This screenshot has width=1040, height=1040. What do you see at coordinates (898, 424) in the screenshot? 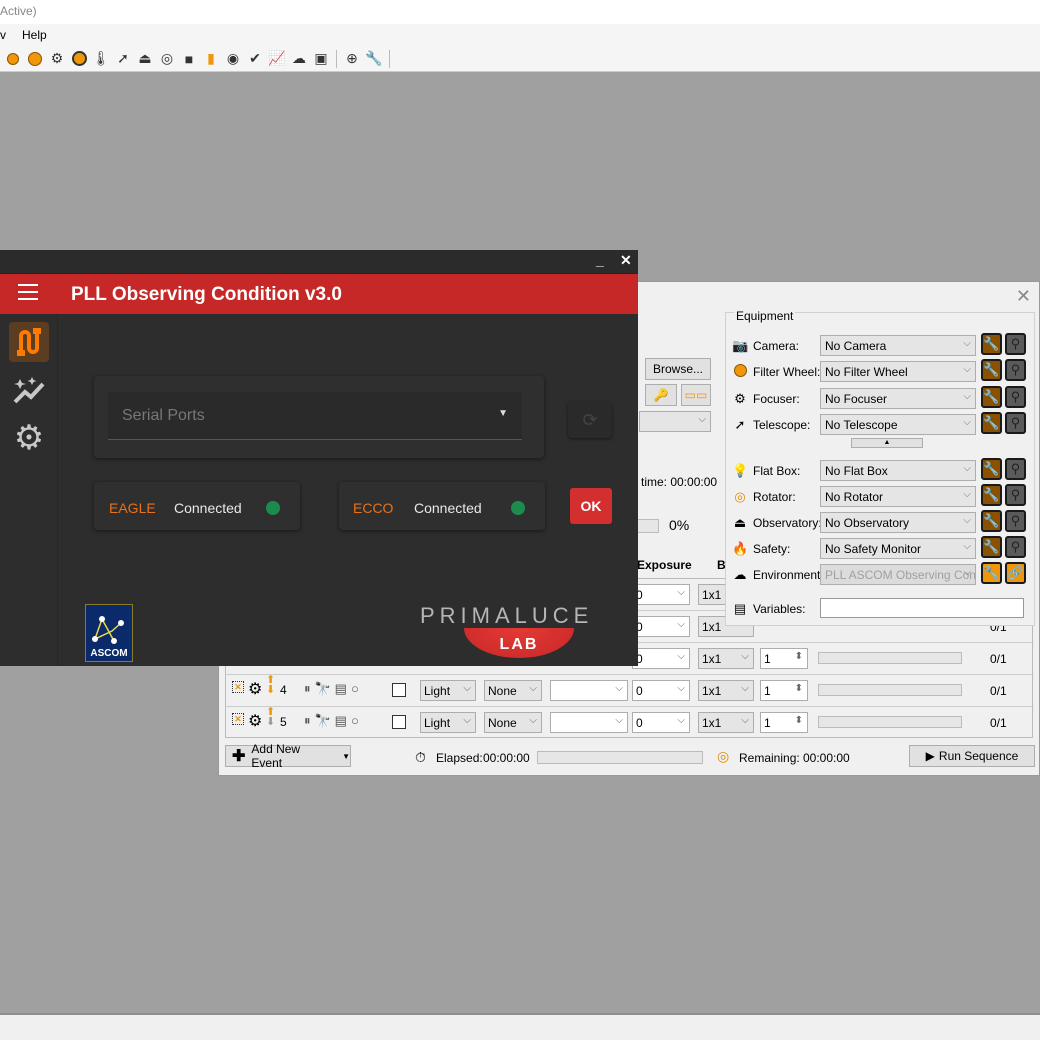
I see `telescope-select: No Telescope ⌵` at bounding box center [898, 424].